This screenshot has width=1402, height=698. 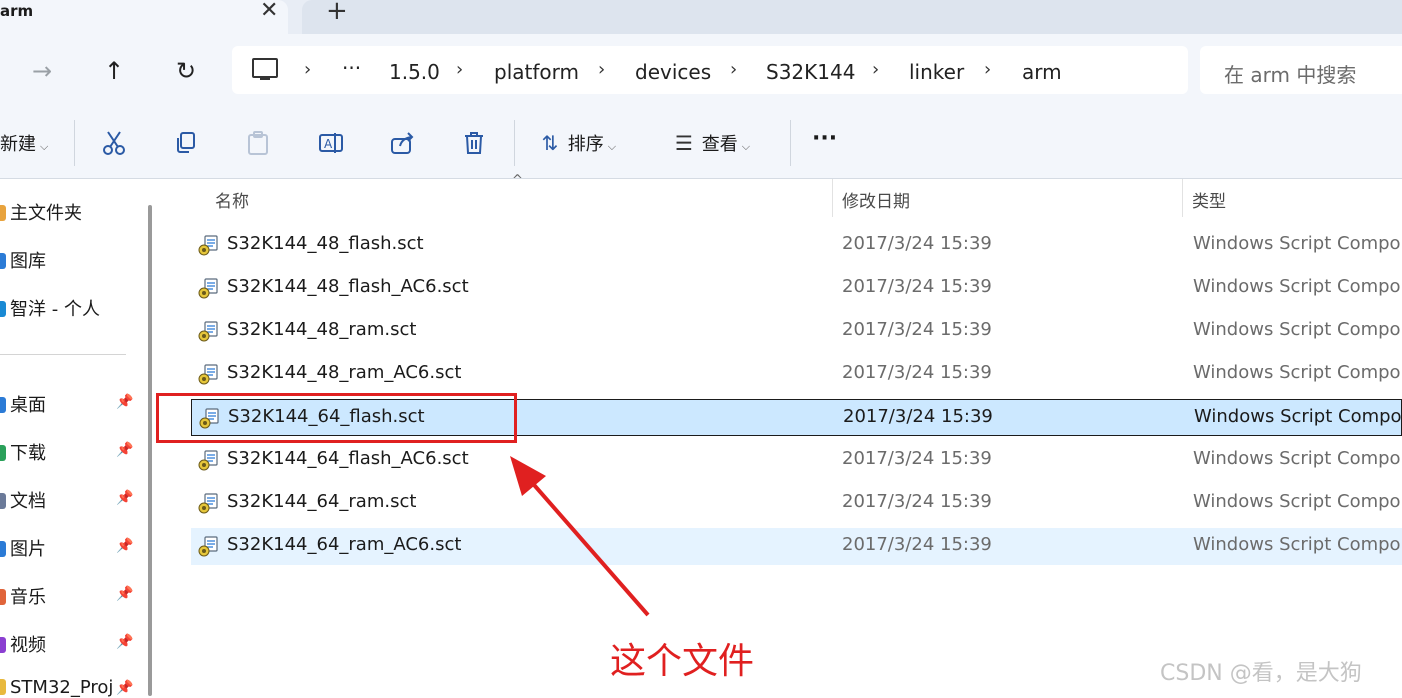 What do you see at coordinates (403, 144) in the screenshot?
I see `share-button` at bounding box center [403, 144].